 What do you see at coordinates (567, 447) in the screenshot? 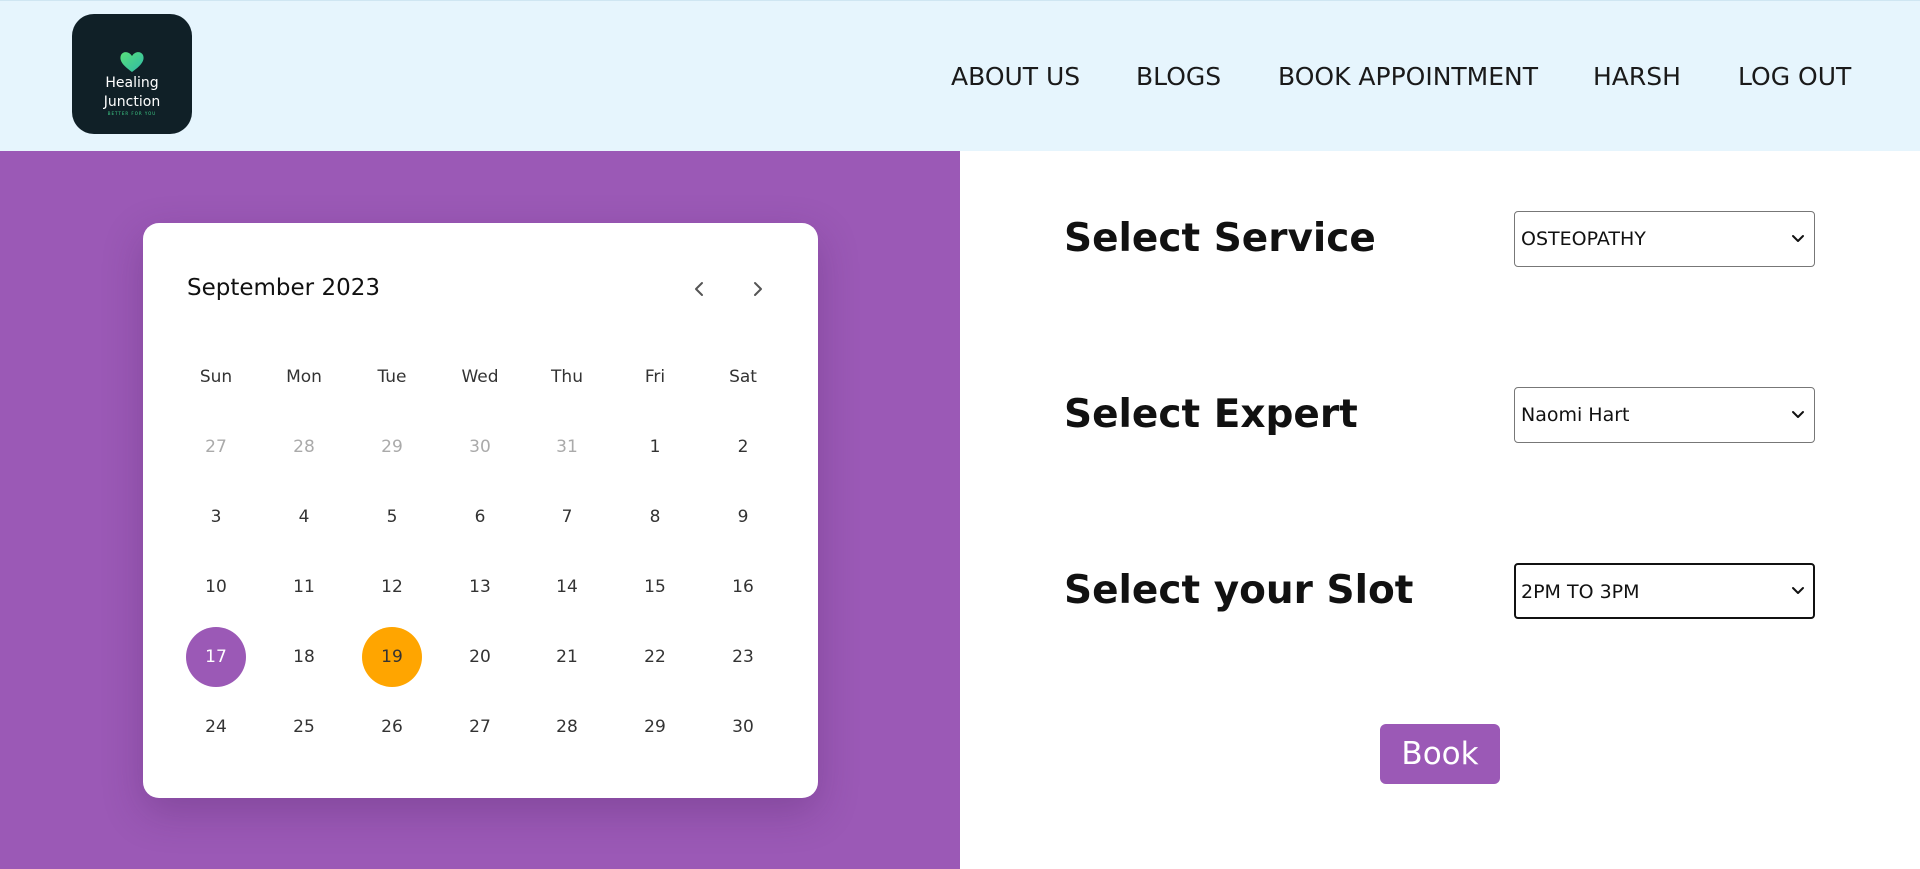
I see `calendar-day-outside-month: 31` at bounding box center [567, 447].